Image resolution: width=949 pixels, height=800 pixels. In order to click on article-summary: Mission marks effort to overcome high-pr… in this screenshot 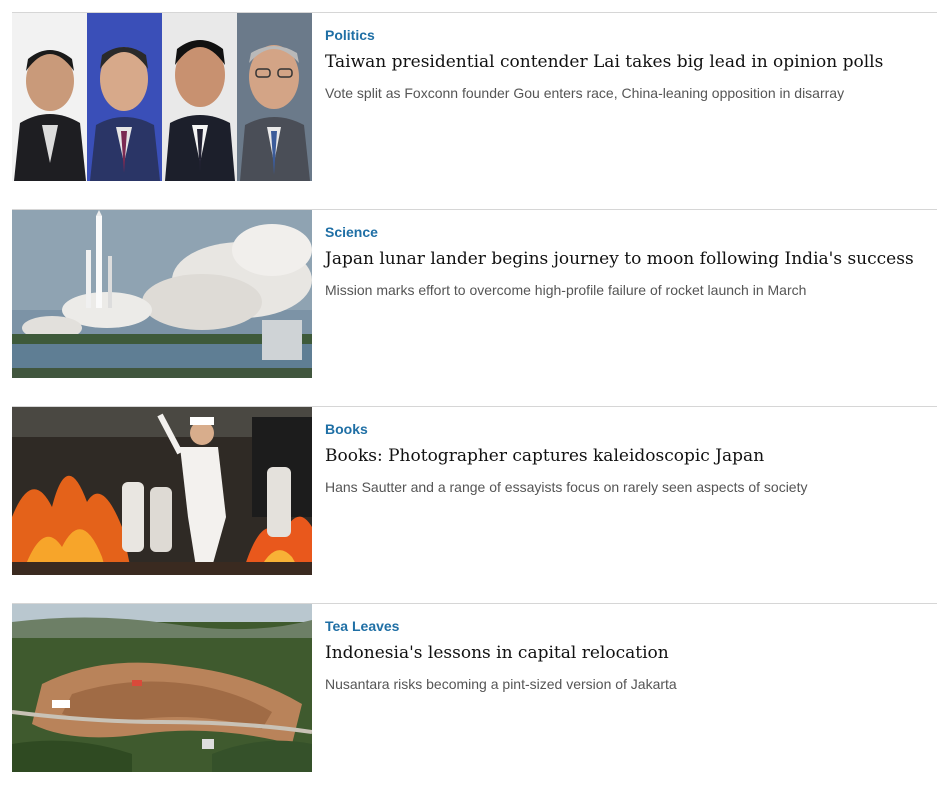, I will do `click(566, 290)`.